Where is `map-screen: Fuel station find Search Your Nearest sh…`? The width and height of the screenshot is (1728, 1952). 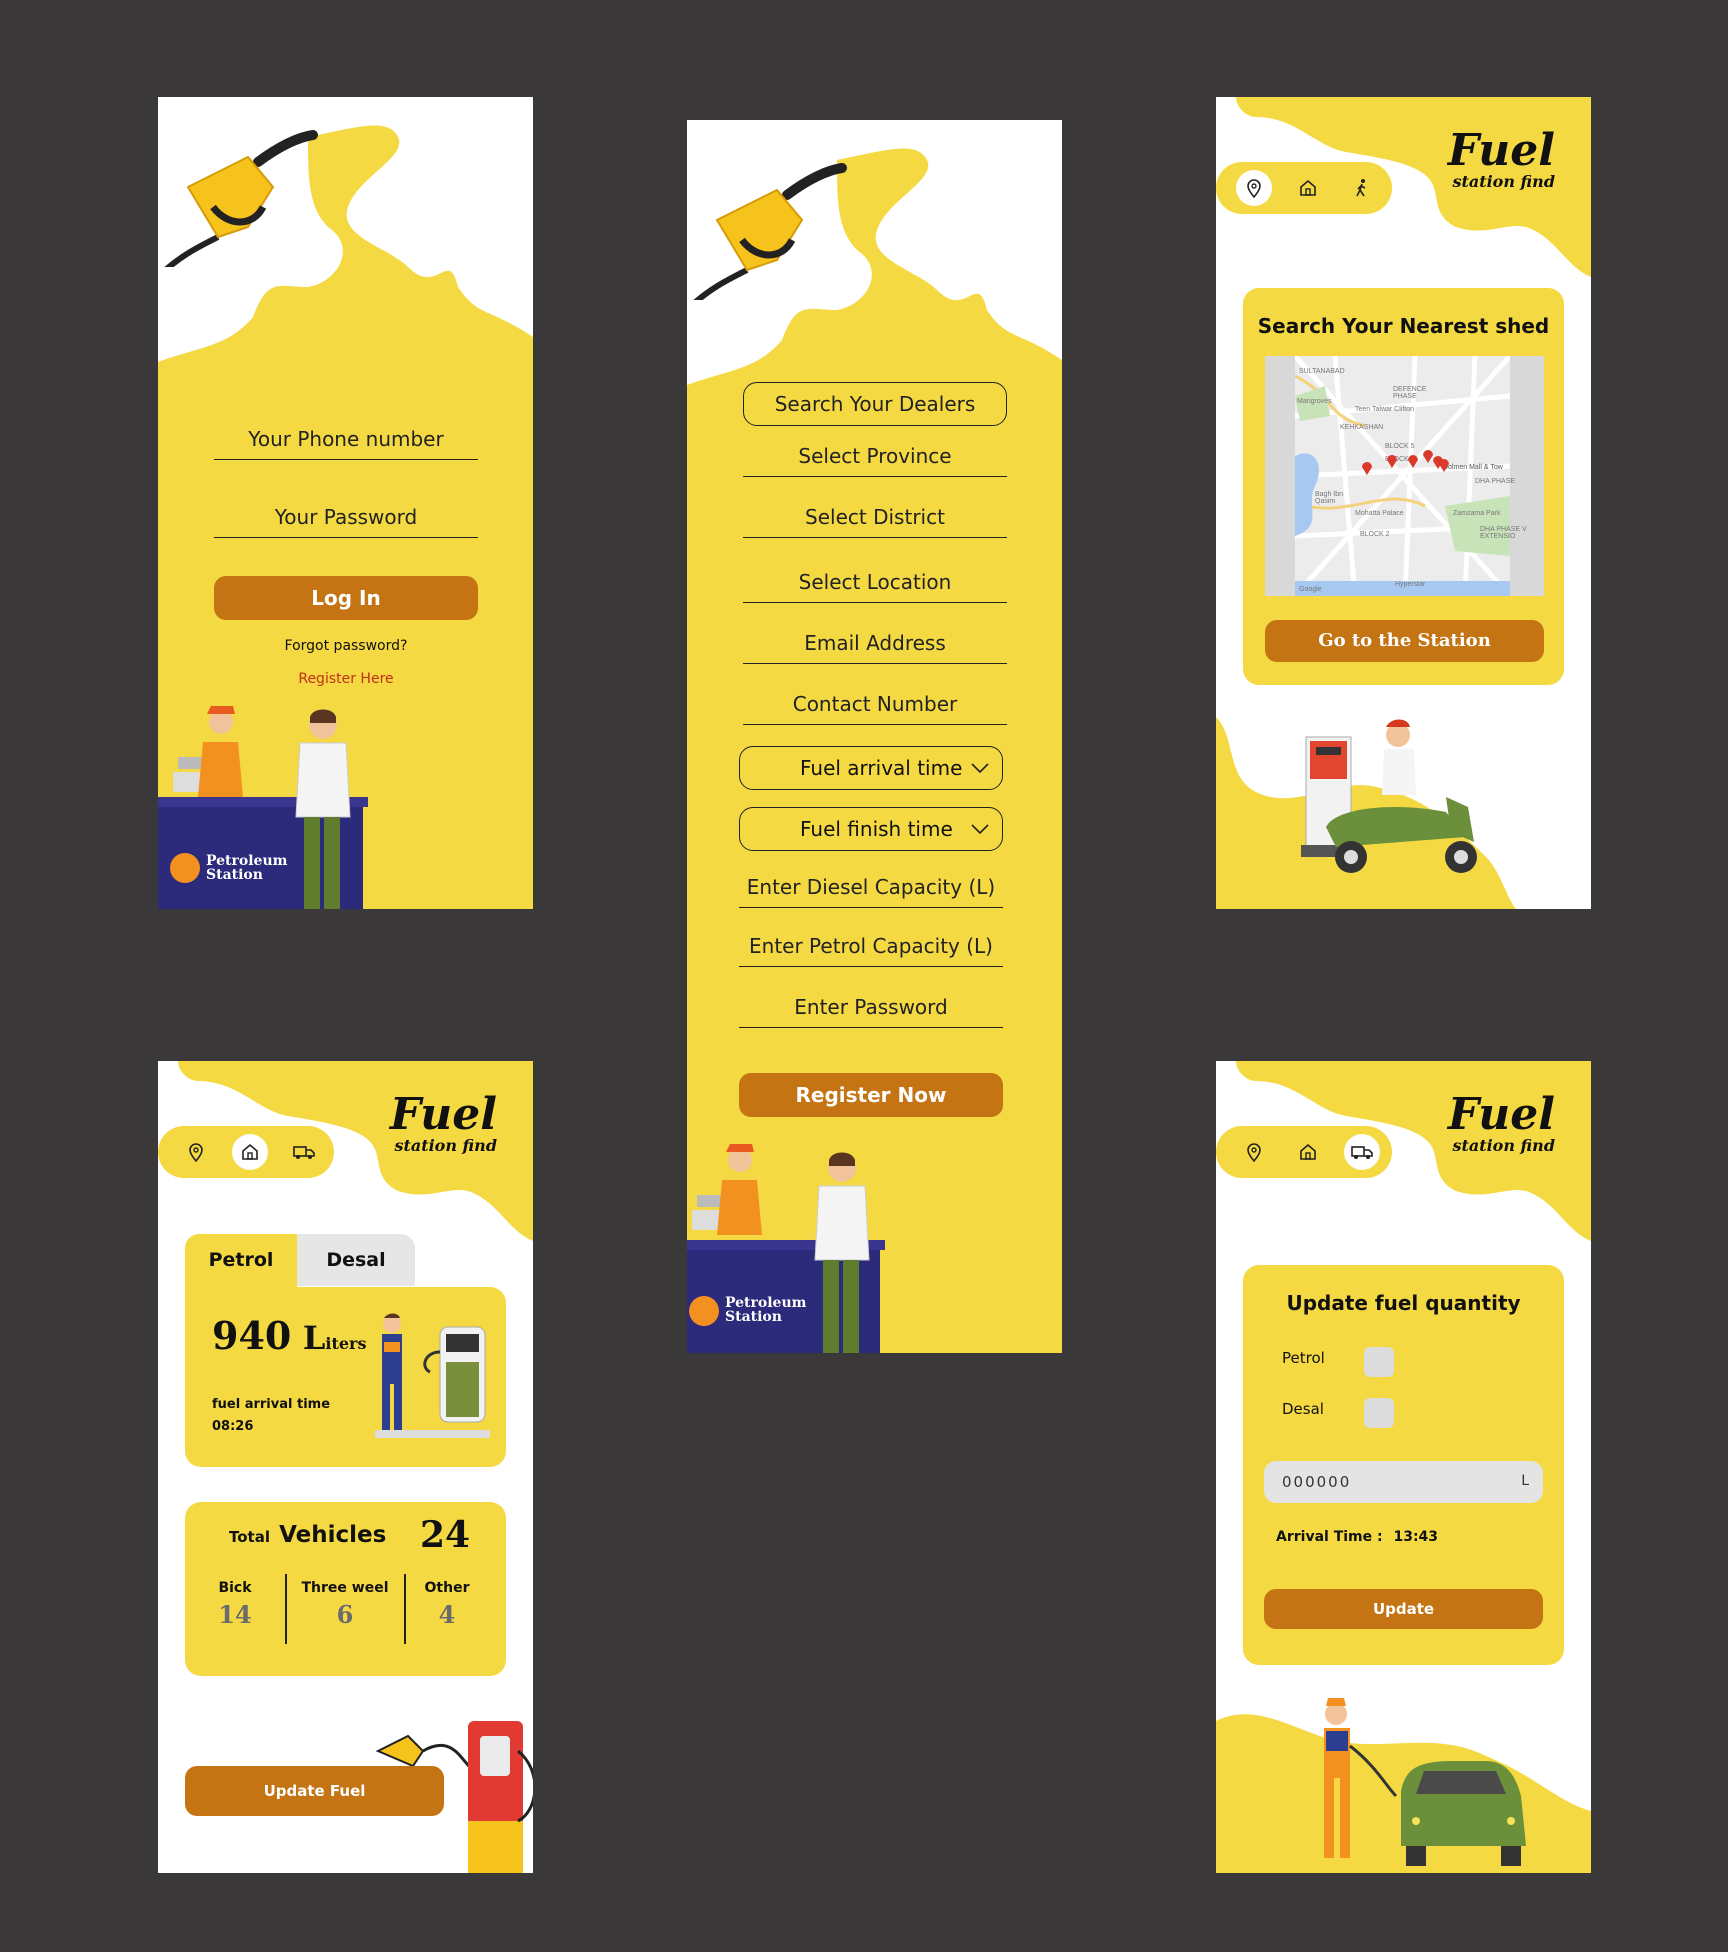
map-screen: Fuel station find Search Your Nearest sh… is located at coordinates (1403, 503).